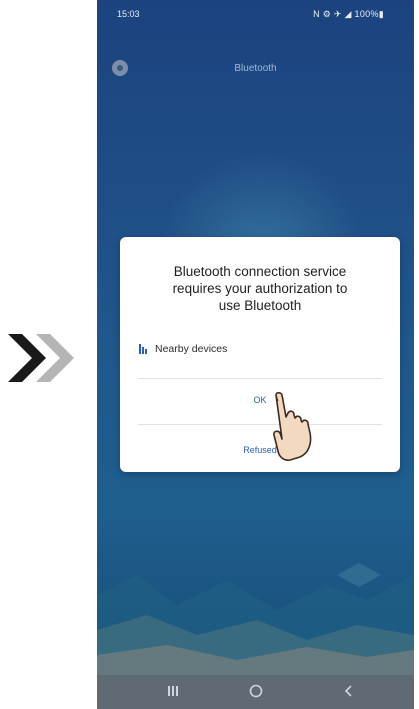  I want to click on back-icon, so click(349, 691).